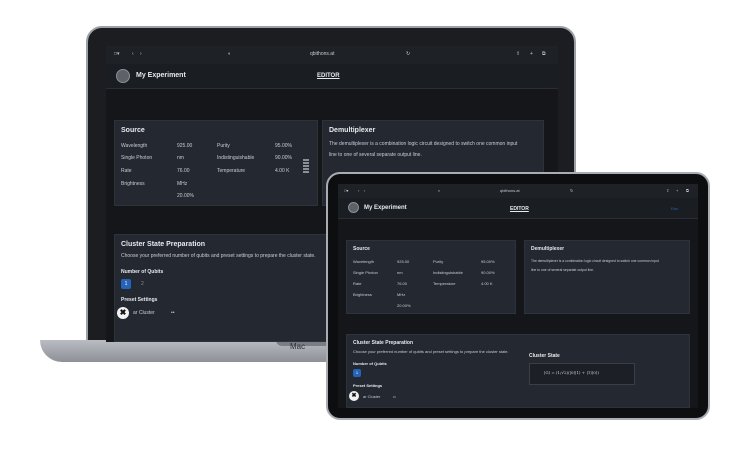 This screenshot has width=750, height=458. I want to click on tablet-browser-toolbar: □▾ ‹ › ◐ qbithons.at ↻ ⇧ + ⧉, so click(518, 191).